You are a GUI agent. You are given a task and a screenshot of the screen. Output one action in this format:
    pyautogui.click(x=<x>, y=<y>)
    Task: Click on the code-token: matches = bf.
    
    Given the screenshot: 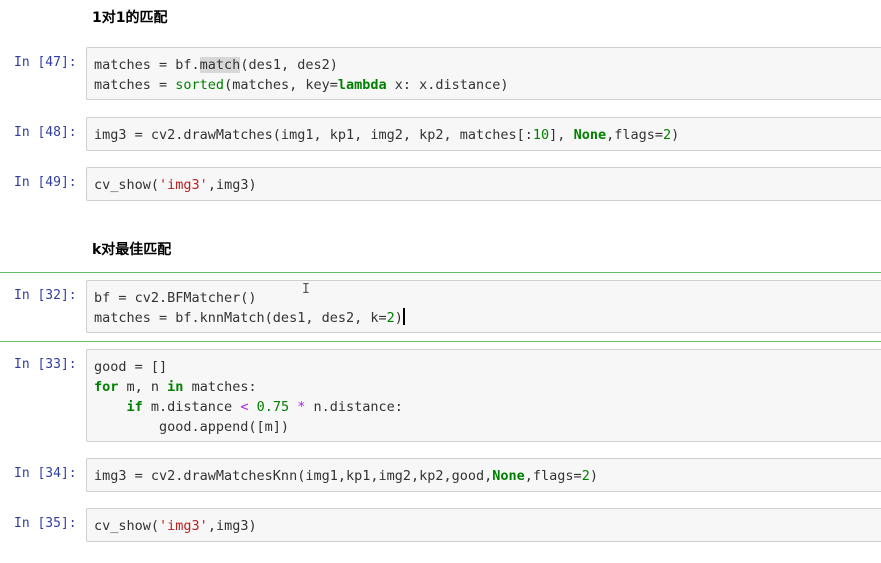 What is the action you would take?
    pyautogui.click(x=147, y=65)
    